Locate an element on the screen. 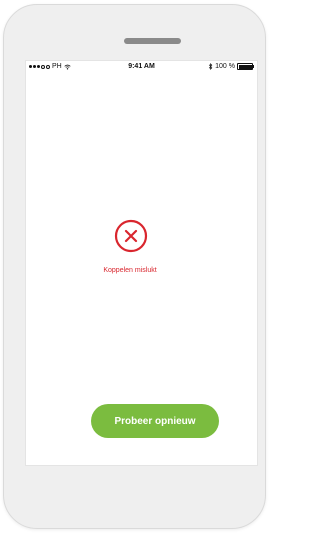 The height and width of the screenshot is (538, 320). retry-button: Probeer opnieuw is located at coordinates (155, 421).